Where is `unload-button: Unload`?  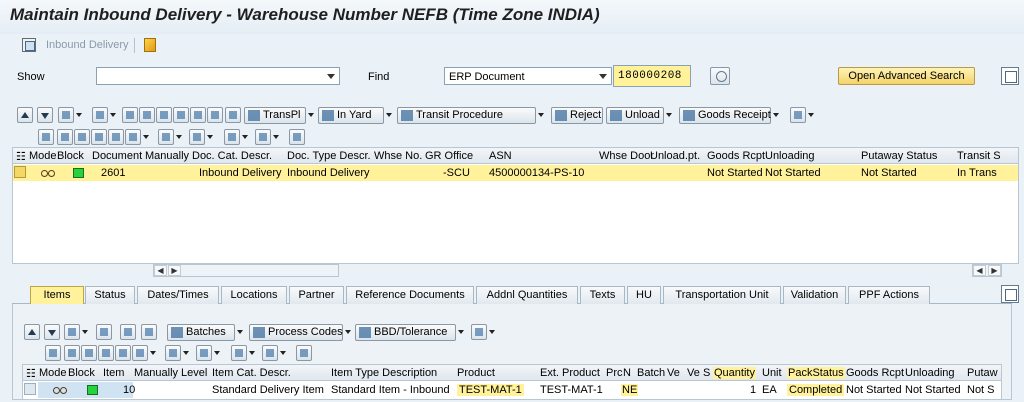
unload-button: Unload is located at coordinates (635, 115).